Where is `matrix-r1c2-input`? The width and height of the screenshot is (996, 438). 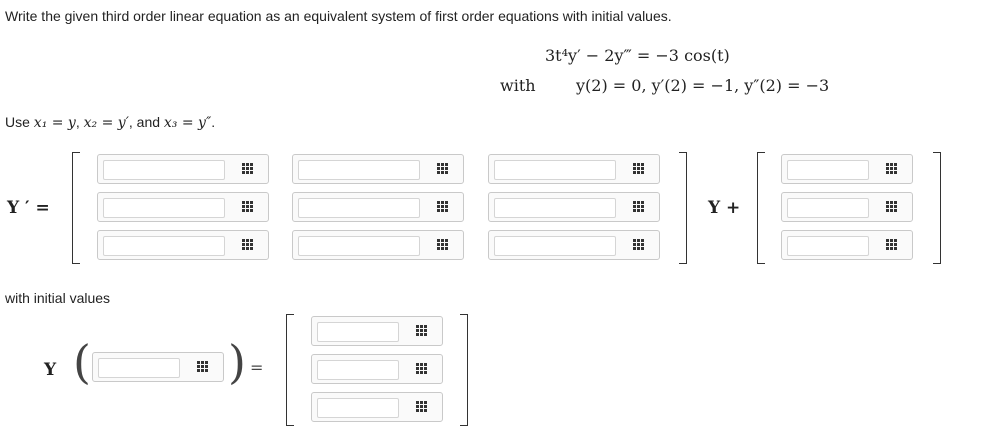 matrix-r1c2-input is located at coordinates (359, 170).